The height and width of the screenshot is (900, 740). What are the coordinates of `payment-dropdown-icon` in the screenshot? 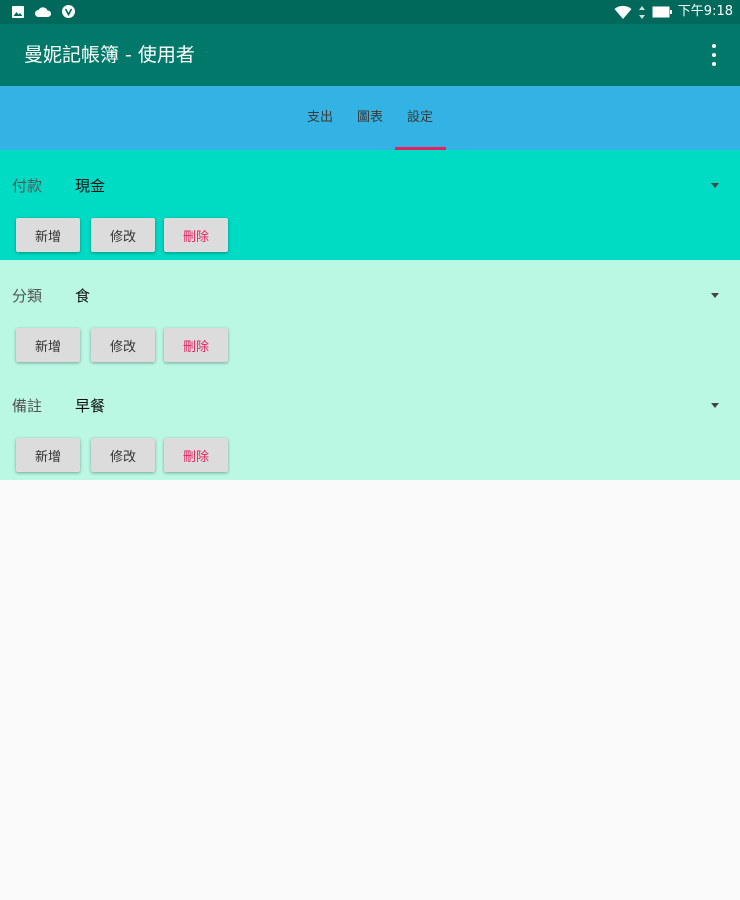 It's located at (715, 185).